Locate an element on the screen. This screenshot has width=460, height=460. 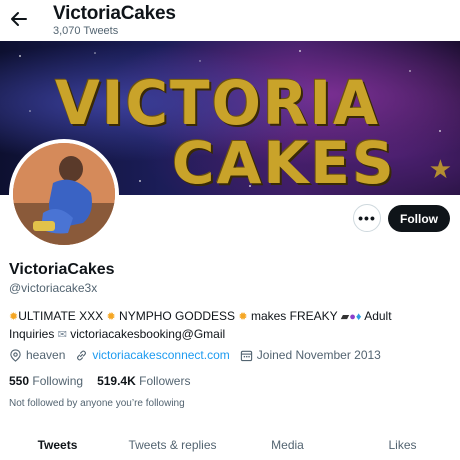
banner-logo-line2: CAKES is located at coordinates (284, 162).